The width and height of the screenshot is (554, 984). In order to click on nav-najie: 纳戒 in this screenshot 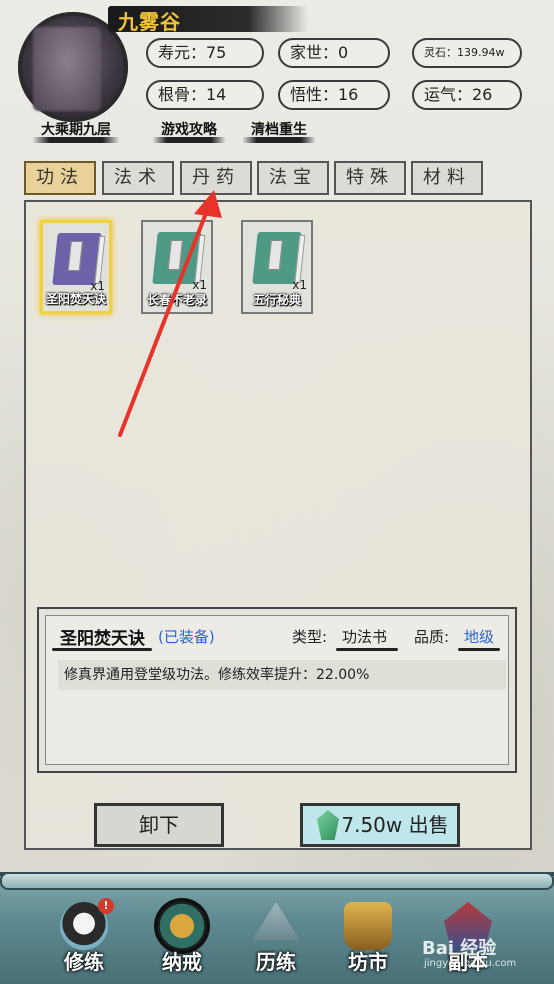, I will do `click(182, 940)`.